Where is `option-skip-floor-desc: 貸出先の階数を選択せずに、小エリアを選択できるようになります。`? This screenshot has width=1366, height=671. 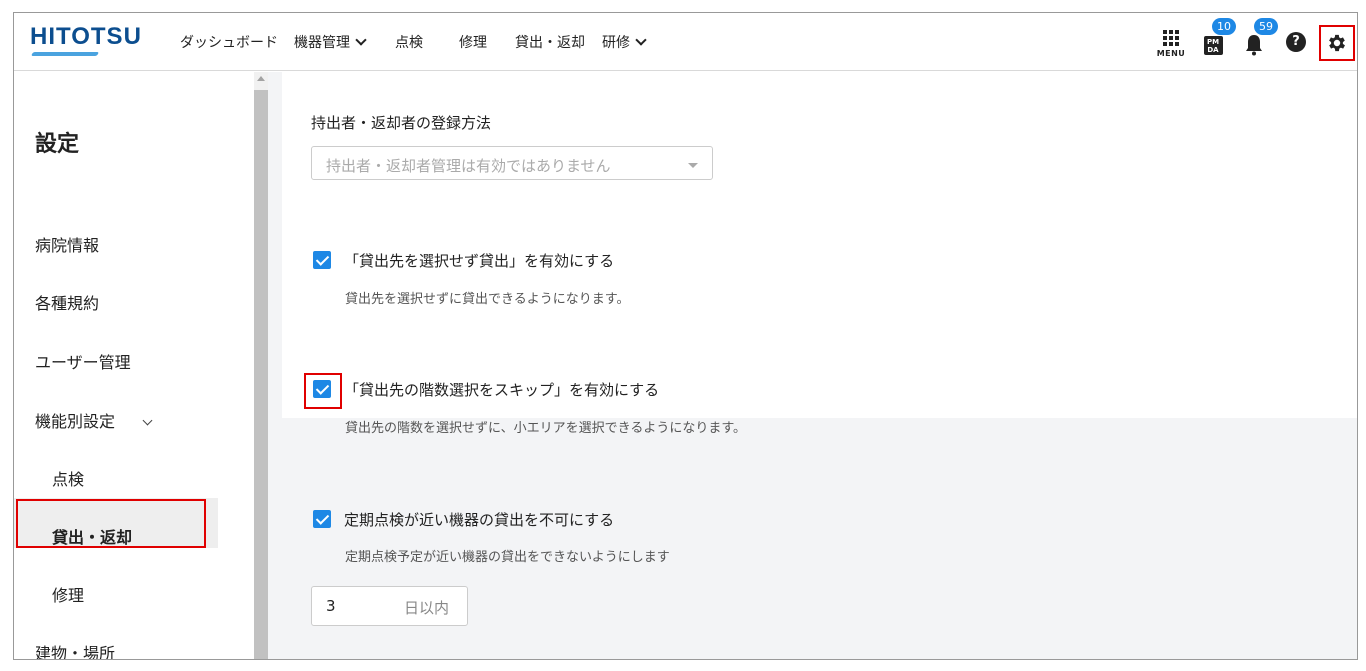 option-skip-floor-desc: 貸出先の階数を選択せずに、小エリアを選択できるようになります。 is located at coordinates (546, 428).